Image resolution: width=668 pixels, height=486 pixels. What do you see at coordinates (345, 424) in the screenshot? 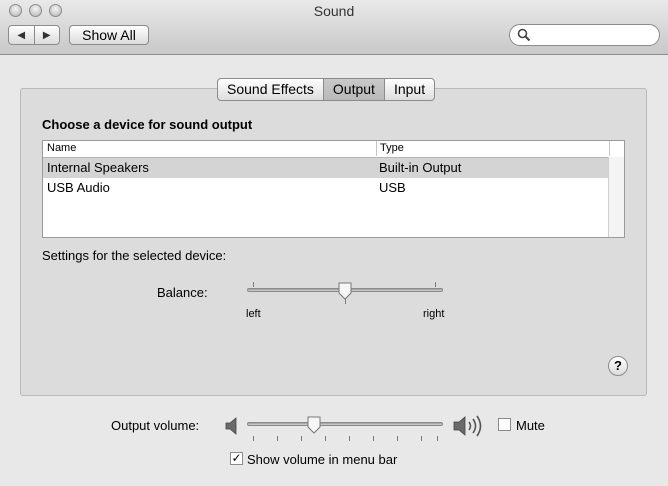
I see `volume-slider-track` at bounding box center [345, 424].